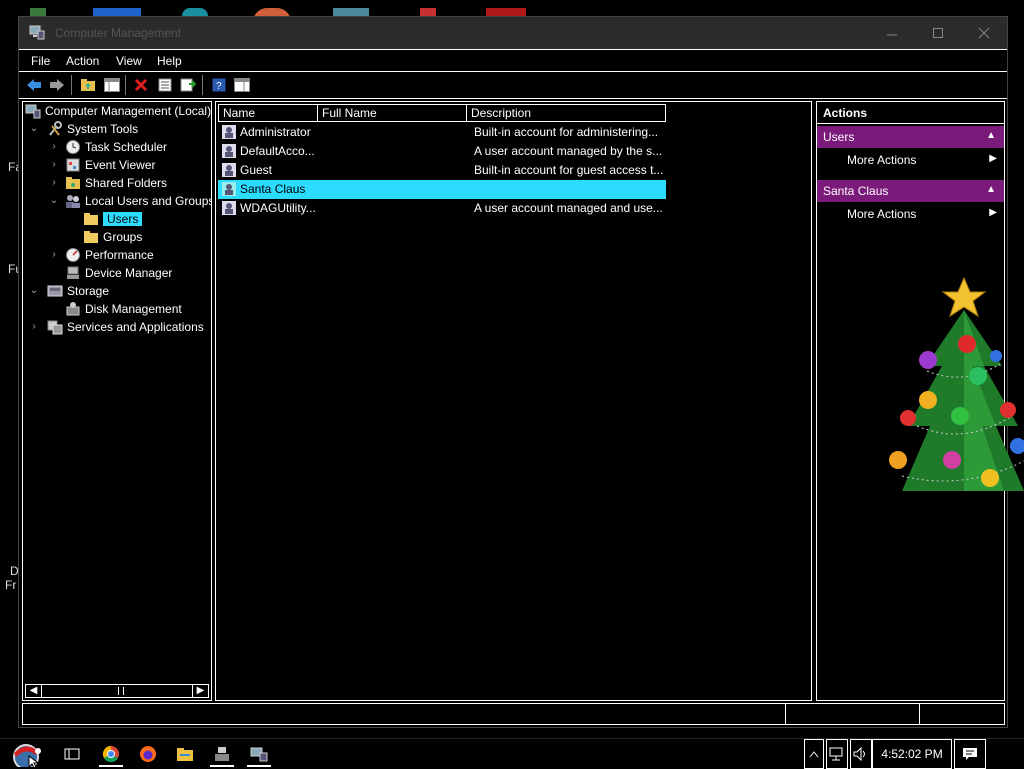 The image size is (1024, 769). Describe the element at coordinates (73, 272) in the screenshot. I see `device-manager-icon` at that location.